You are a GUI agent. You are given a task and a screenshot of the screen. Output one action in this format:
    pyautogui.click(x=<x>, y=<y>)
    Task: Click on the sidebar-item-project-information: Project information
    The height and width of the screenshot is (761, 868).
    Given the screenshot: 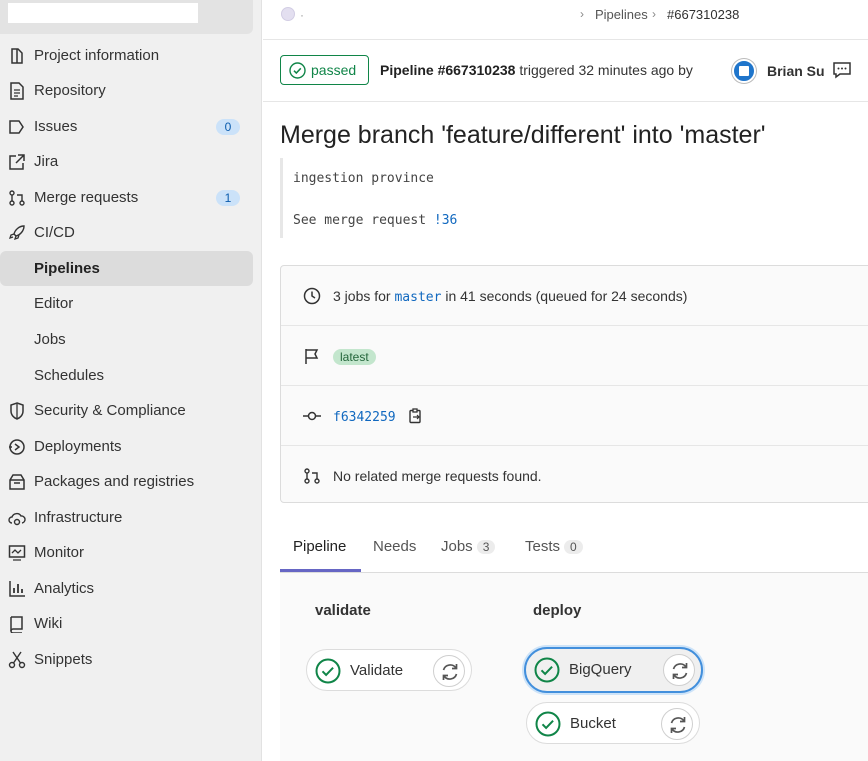 What is the action you would take?
    pyautogui.click(x=126, y=55)
    